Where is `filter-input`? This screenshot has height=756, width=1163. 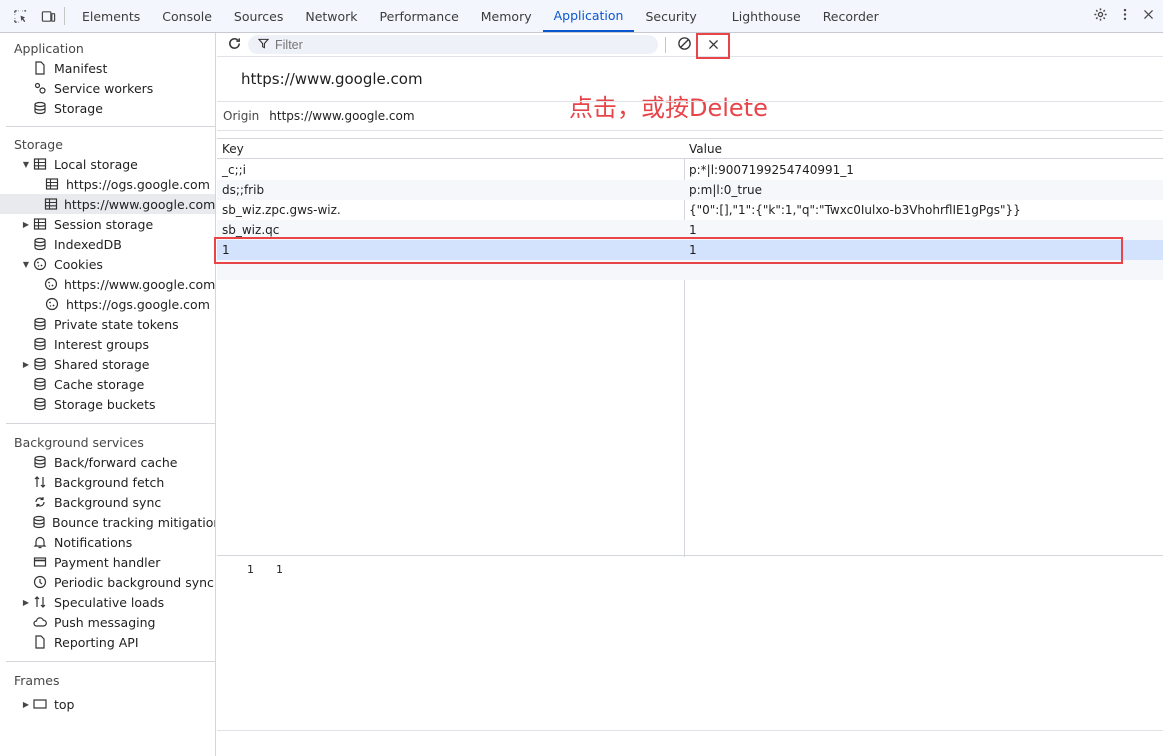 filter-input is located at coordinates (455, 44).